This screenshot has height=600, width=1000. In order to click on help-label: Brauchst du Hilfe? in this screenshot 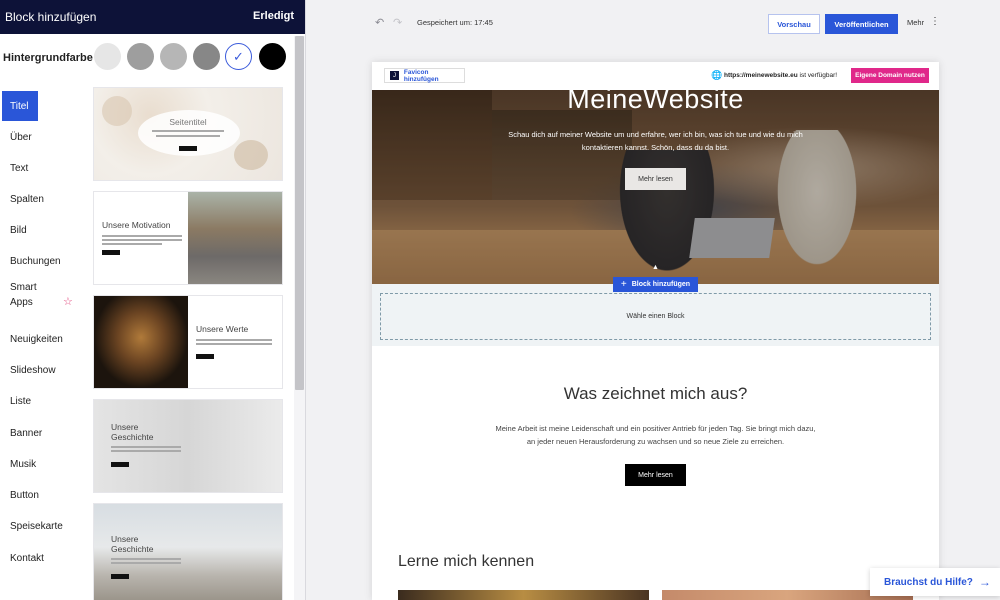, I will do `click(928, 582)`.